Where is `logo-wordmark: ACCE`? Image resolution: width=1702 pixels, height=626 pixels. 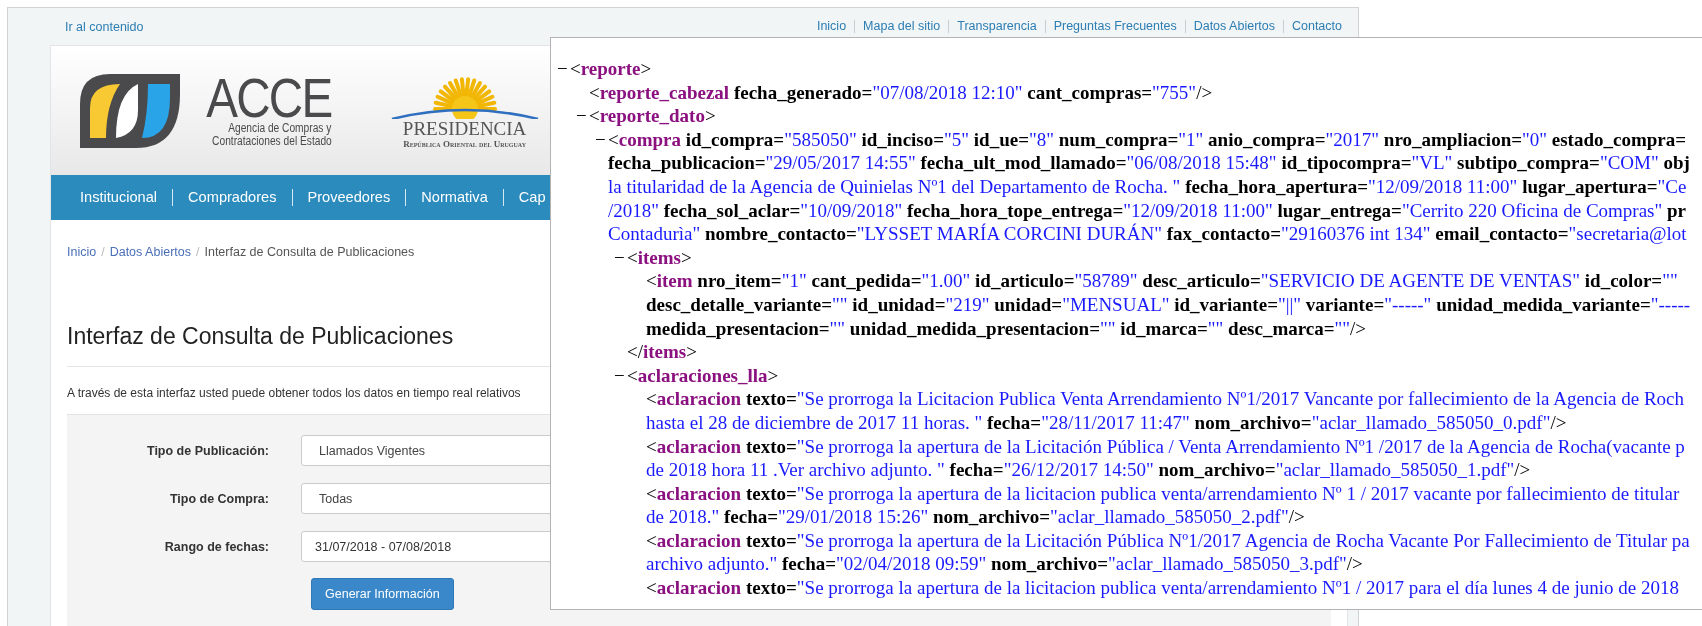 logo-wordmark: ACCE is located at coordinates (269, 97).